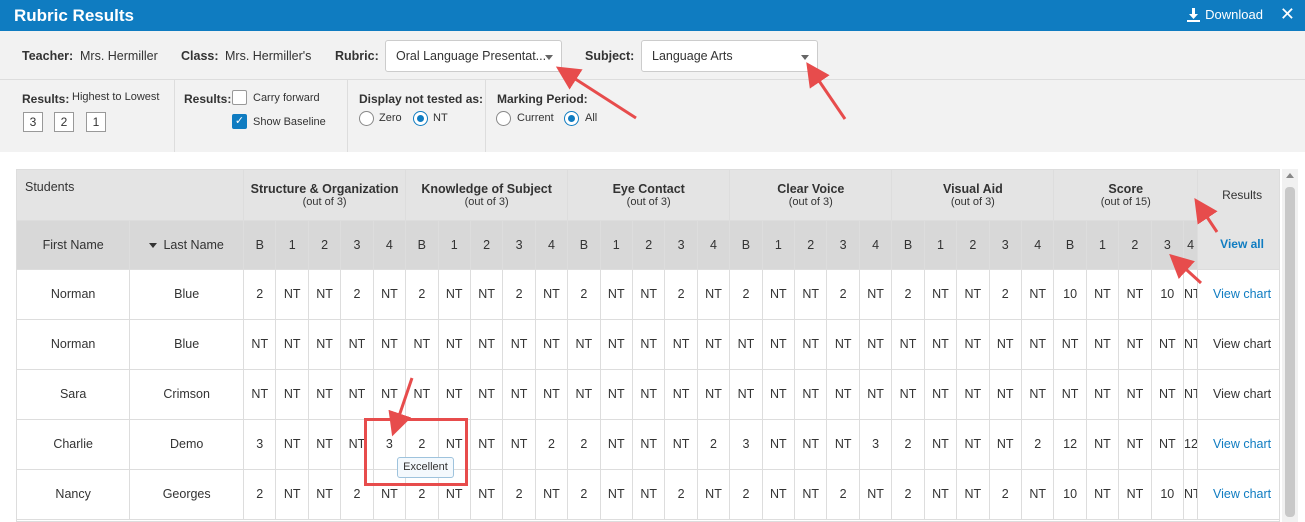 Image resolution: width=1305 pixels, height=522 pixels. I want to click on vertical-scrollbar, so click(1290, 345).